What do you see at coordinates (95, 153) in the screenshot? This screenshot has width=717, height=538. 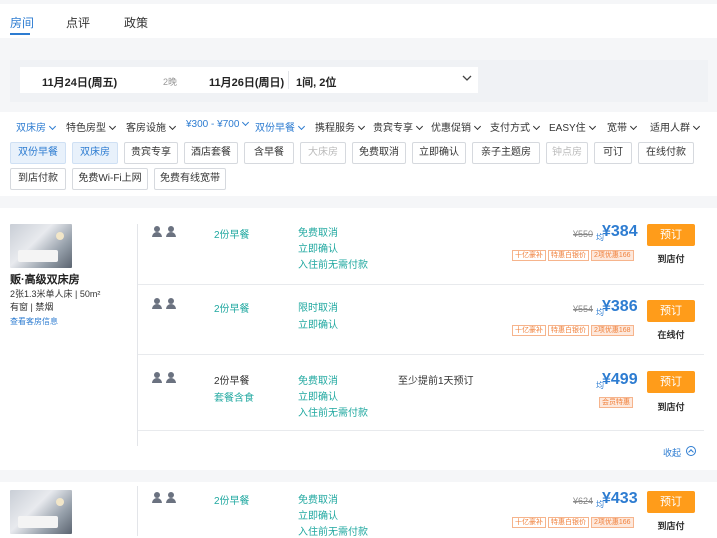 I see `tag-twin-room: 双床房` at bounding box center [95, 153].